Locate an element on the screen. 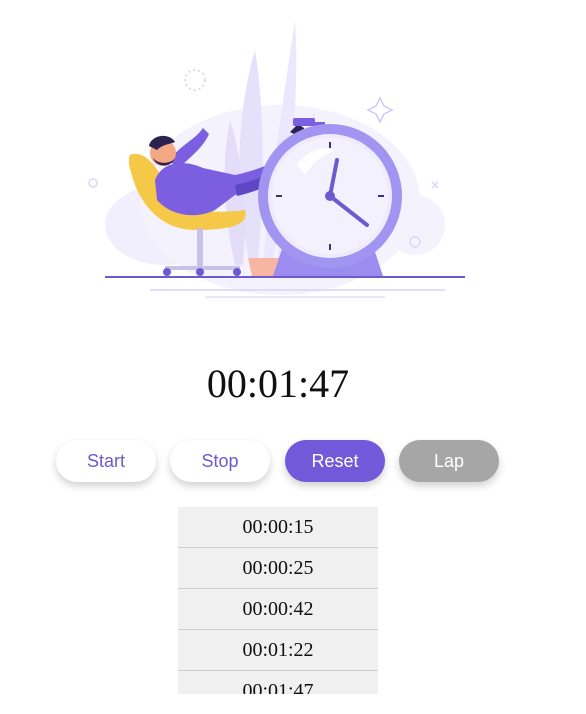 This screenshot has width=586, height=714. lap-item: 00:01:22 is located at coordinates (278, 650).